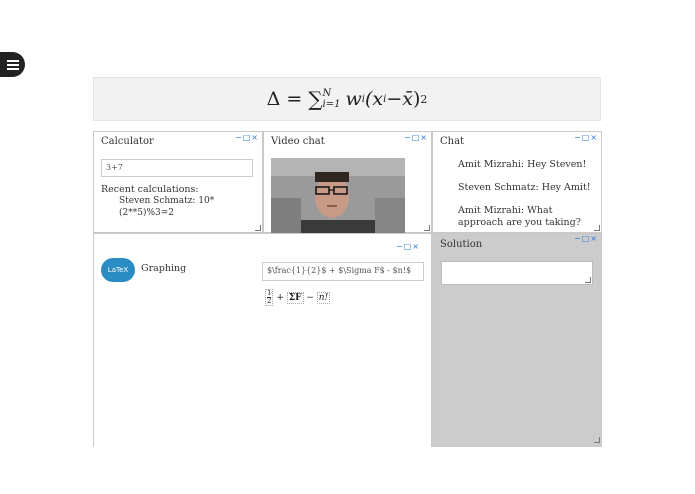 The height and width of the screenshot is (494, 695). Describe the element at coordinates (315, 99) in the screenshot. I see `formula-sum: ∑` at that location.